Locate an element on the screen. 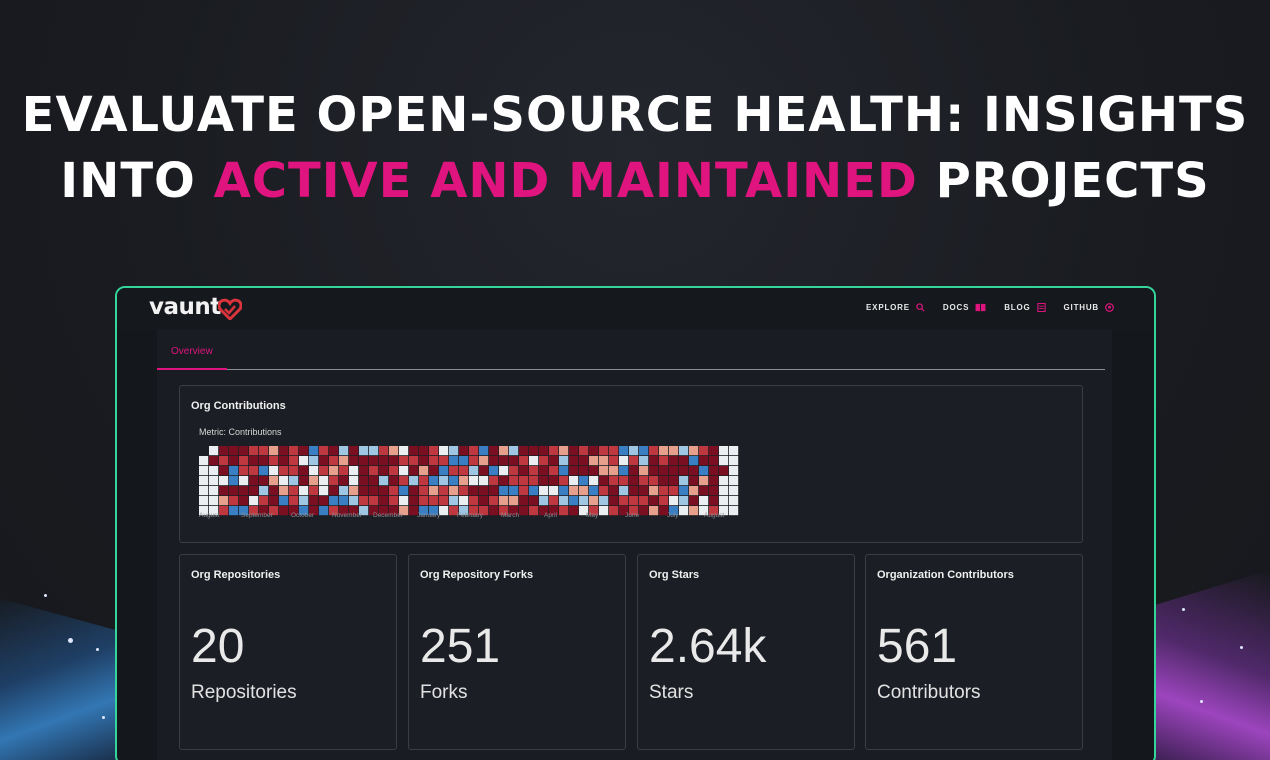  month-label: February is located at coordinates (470, 515).